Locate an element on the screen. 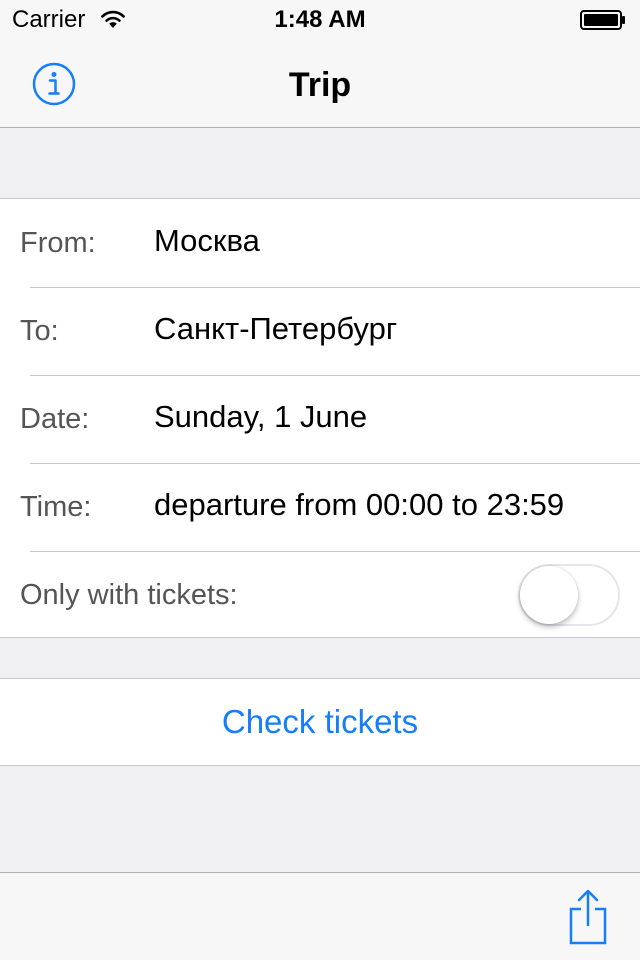  share-icon is located at coordinates (588, 917).